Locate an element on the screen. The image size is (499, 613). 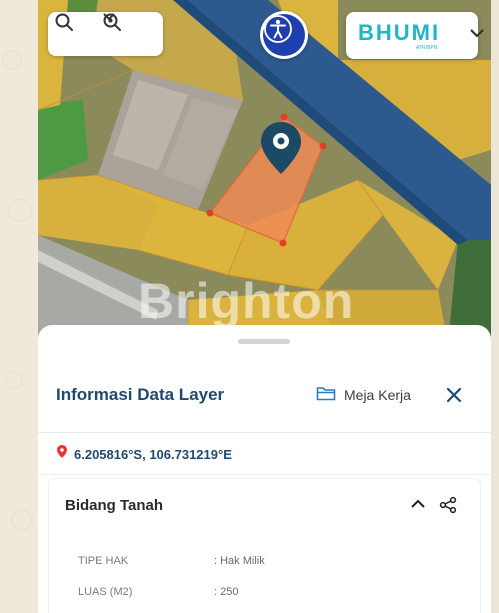
watermark: Brighton is located at coordinates (246, 301).